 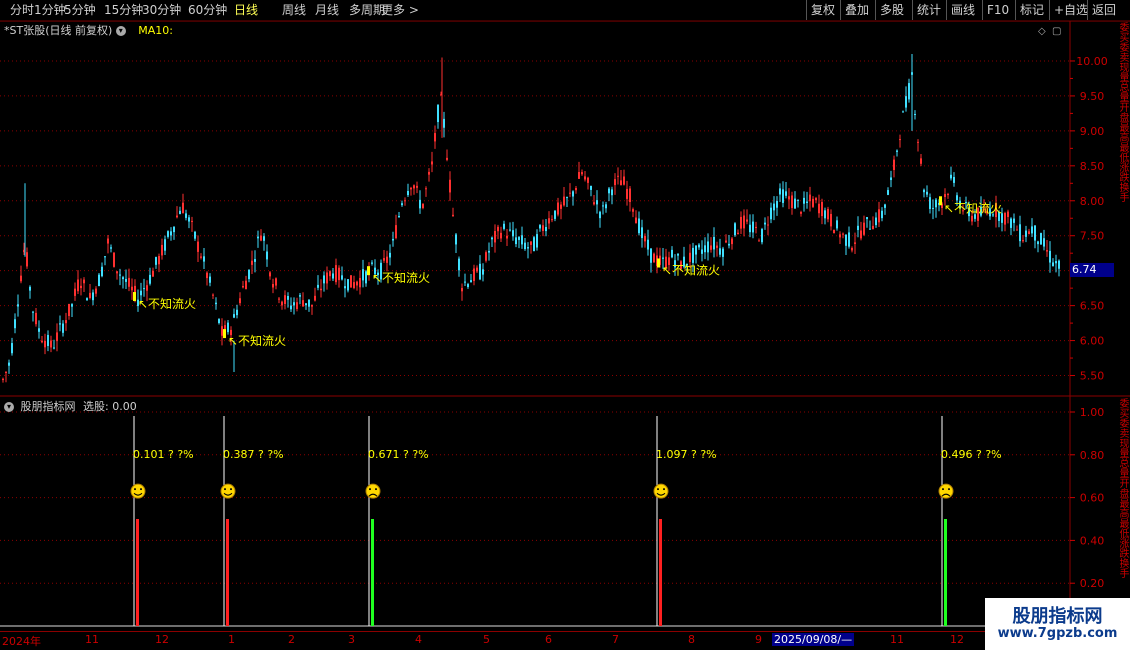 What do you see at coordinates (291, 639) in the screenshot?
I see `time-axis-label: 2` at bounding box center [291, 639].